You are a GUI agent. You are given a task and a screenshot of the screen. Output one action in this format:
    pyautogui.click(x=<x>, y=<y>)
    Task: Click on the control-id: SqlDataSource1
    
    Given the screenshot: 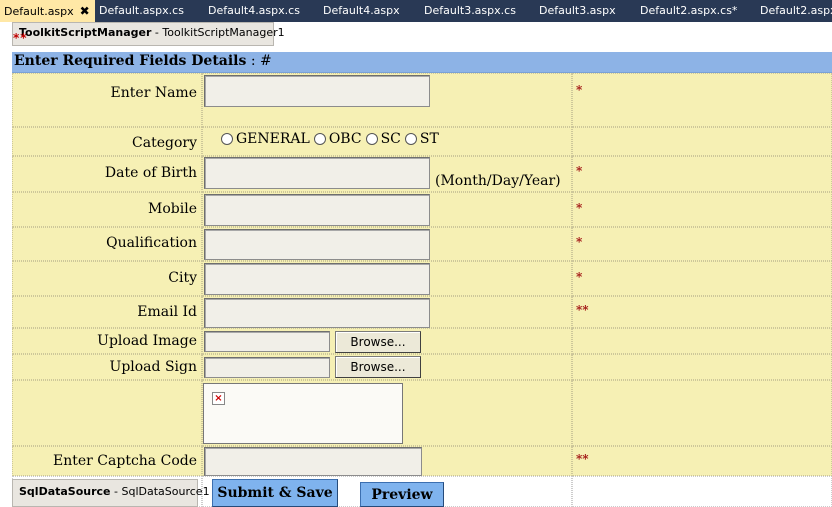 What is the action you would take?
    pyautogui.click(x=165, y=491)
    